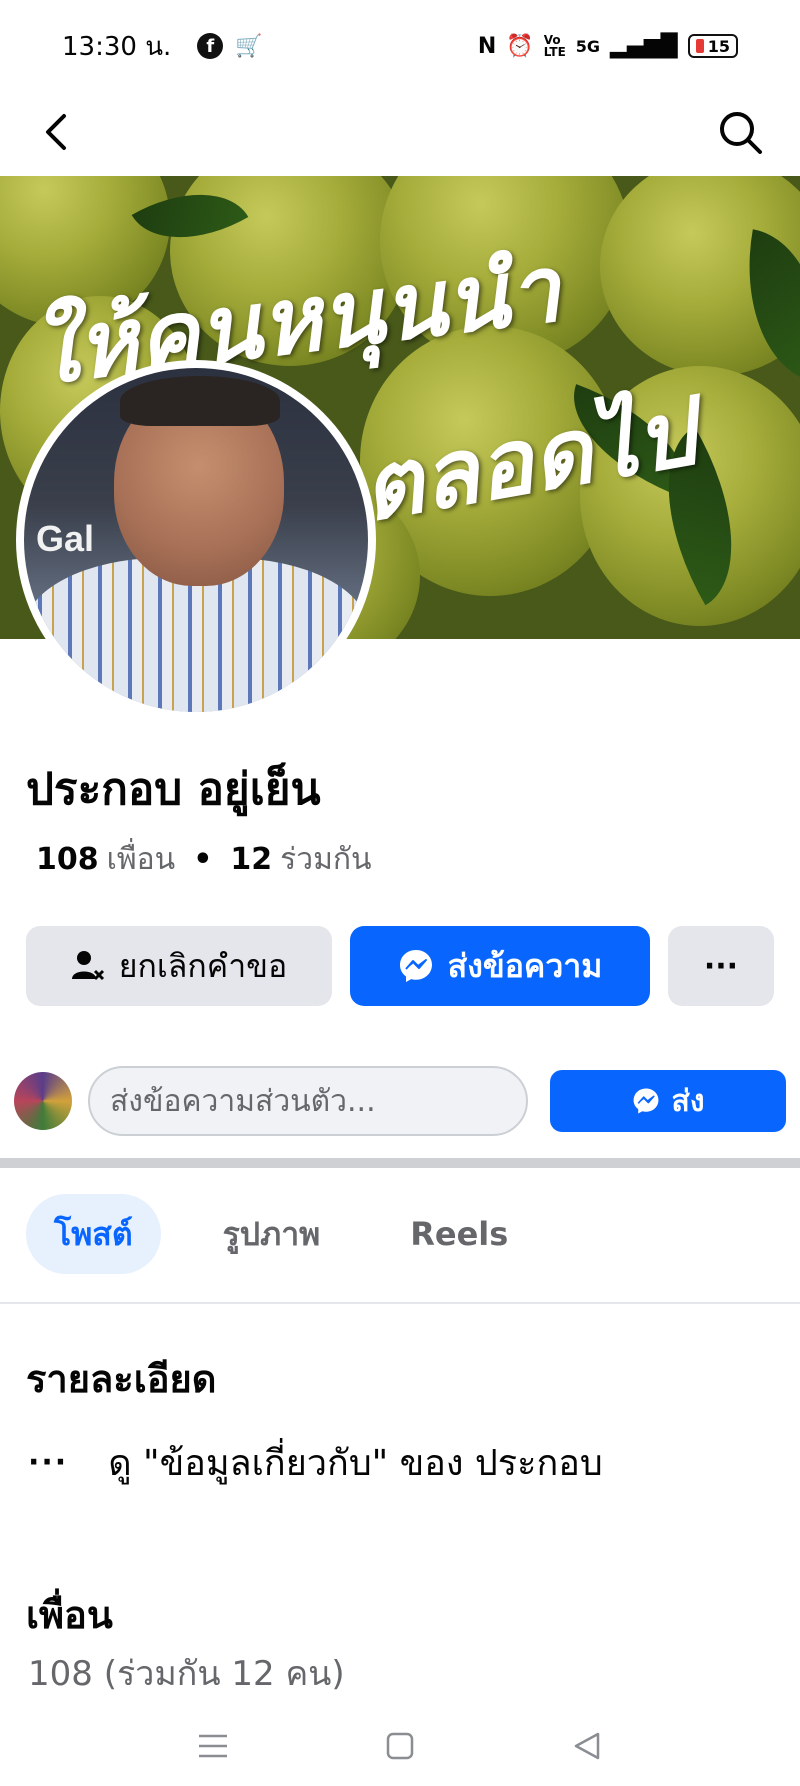 Image resolution: width=800 pixels, height=1786 pixels. I want to click on more-options-icon: ···, so click(721, 966).